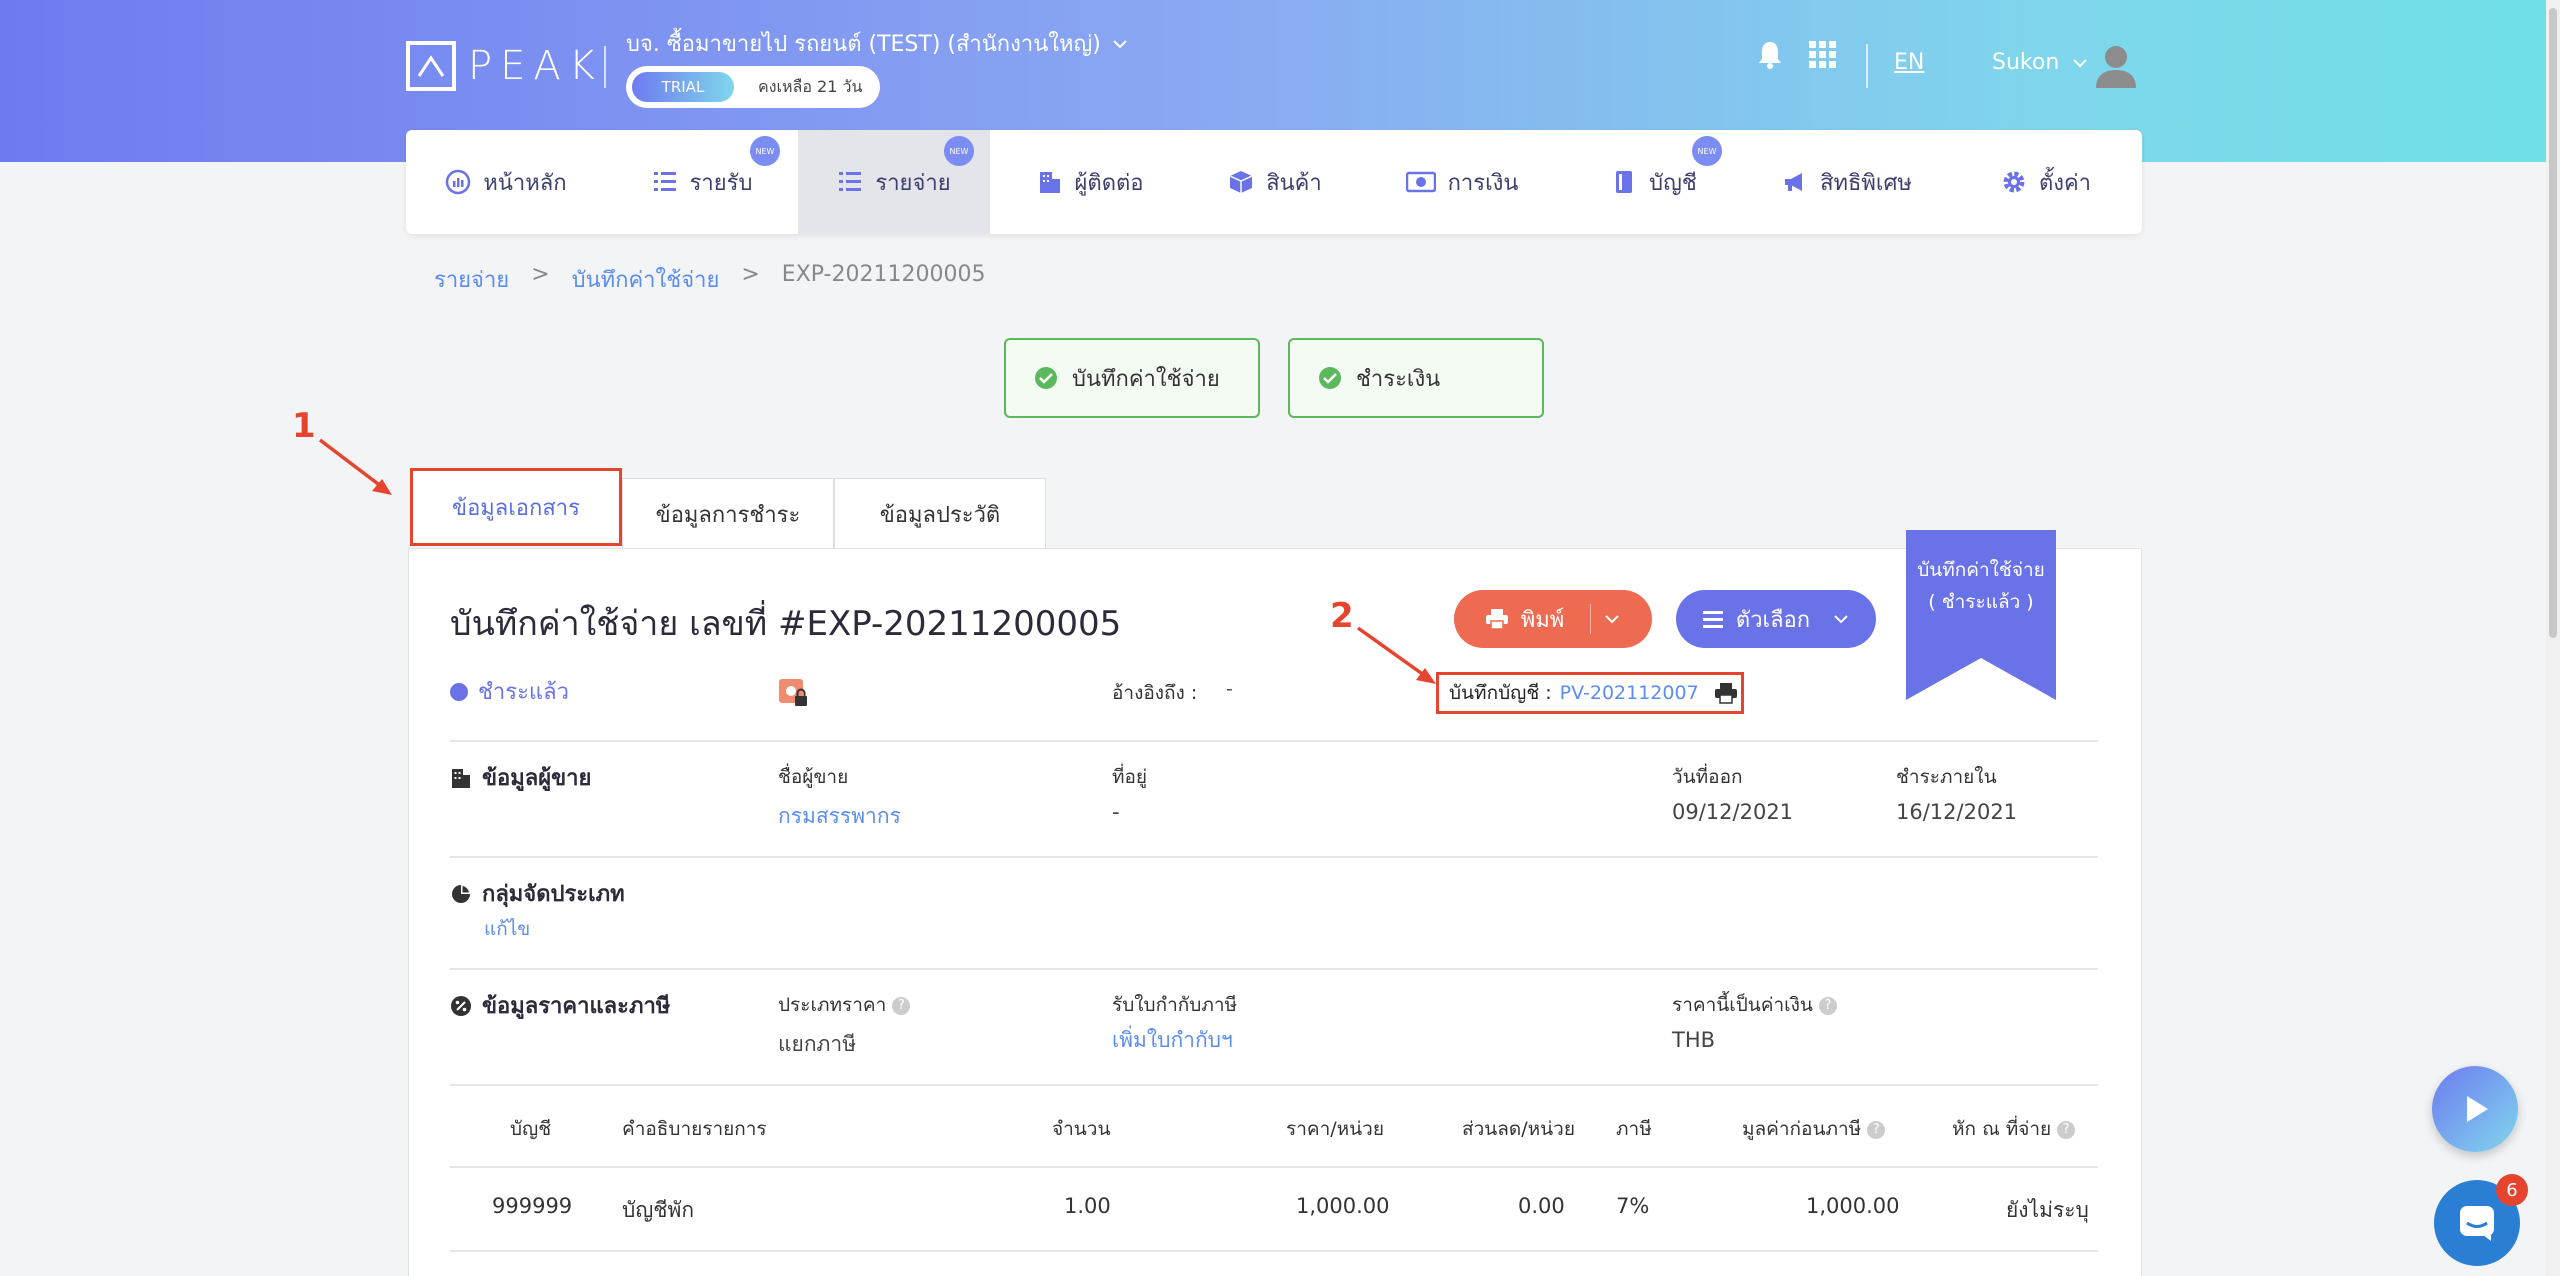 The image size is (2560, 1276). Describe the element at coordinates (813, 777) in the screenshot. I see `vendor-name-label: ชื่อผู้ขาย` at that location.